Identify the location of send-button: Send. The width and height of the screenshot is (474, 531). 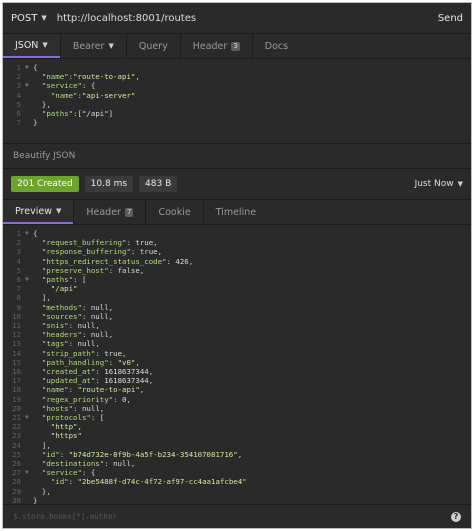
(450, 18).